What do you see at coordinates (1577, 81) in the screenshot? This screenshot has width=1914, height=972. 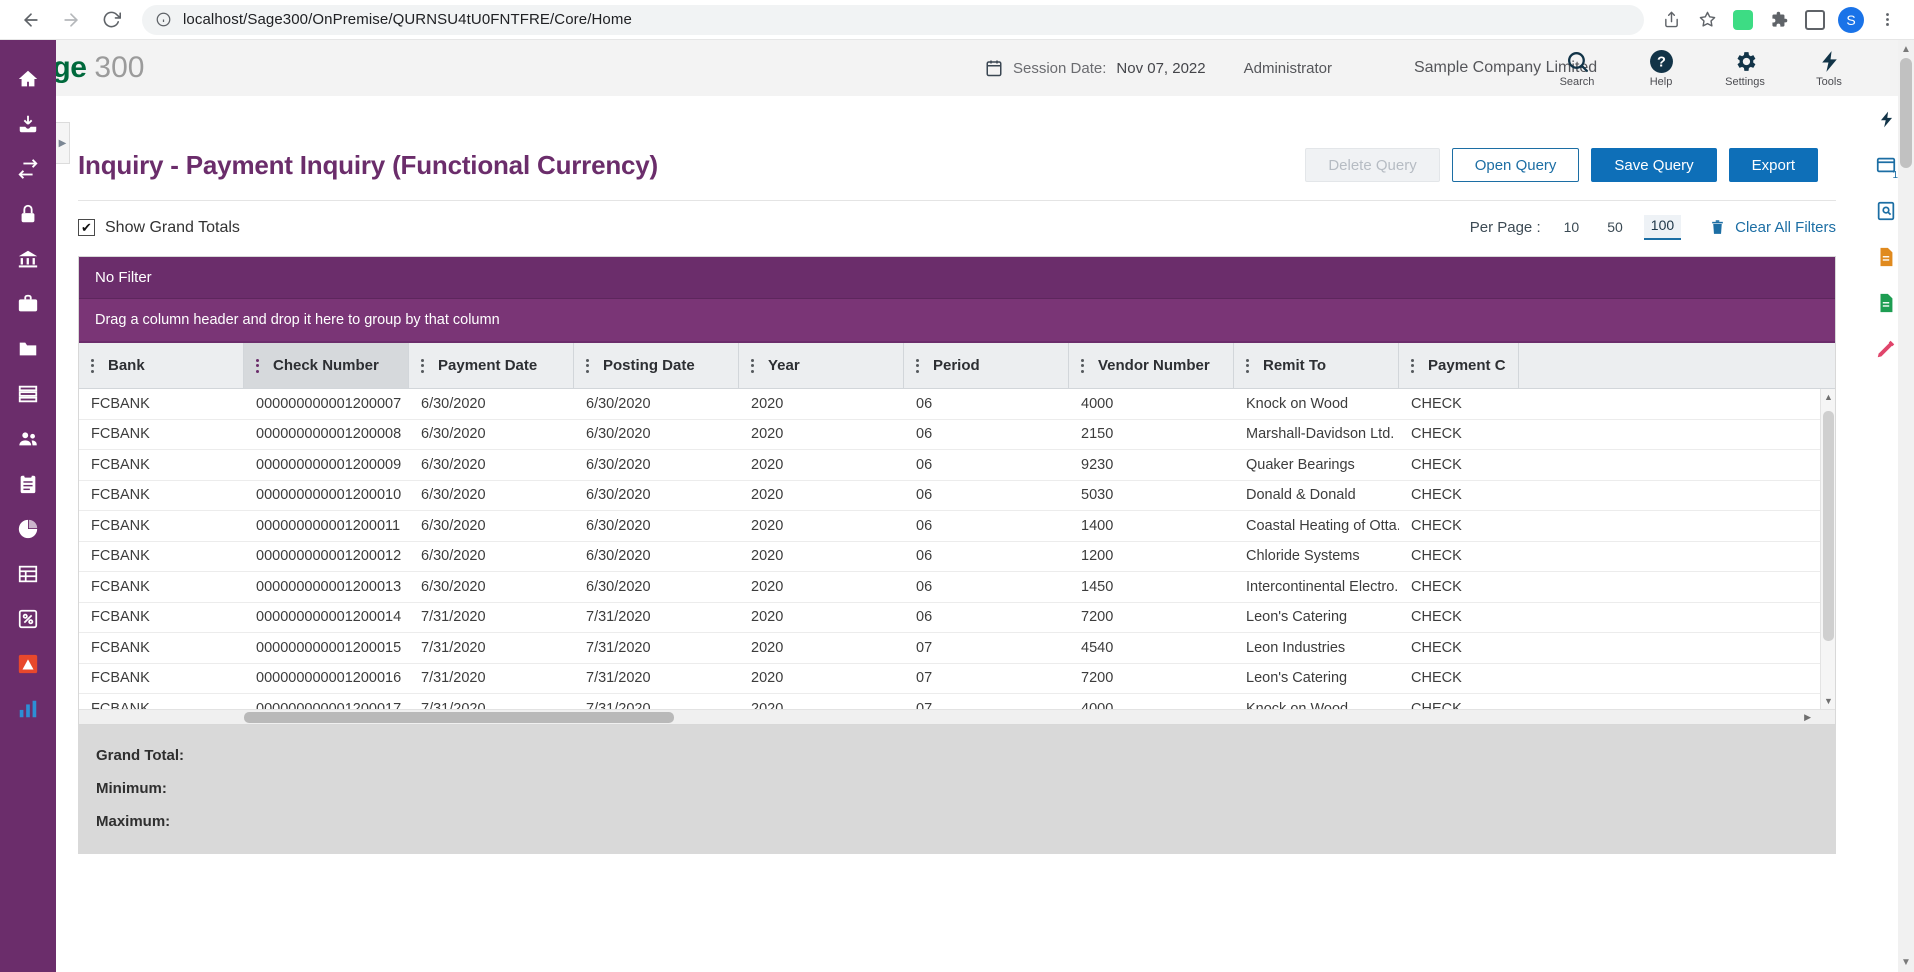 I see `search-label: Search` at bounding box center [1577, 81].